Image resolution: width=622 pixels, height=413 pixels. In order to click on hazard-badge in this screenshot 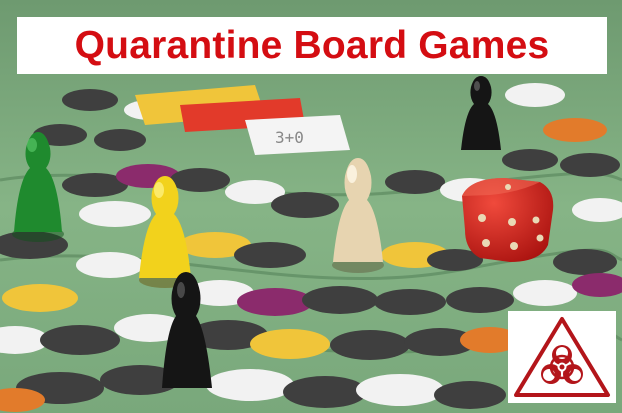, I will do `click(562, 357)`.